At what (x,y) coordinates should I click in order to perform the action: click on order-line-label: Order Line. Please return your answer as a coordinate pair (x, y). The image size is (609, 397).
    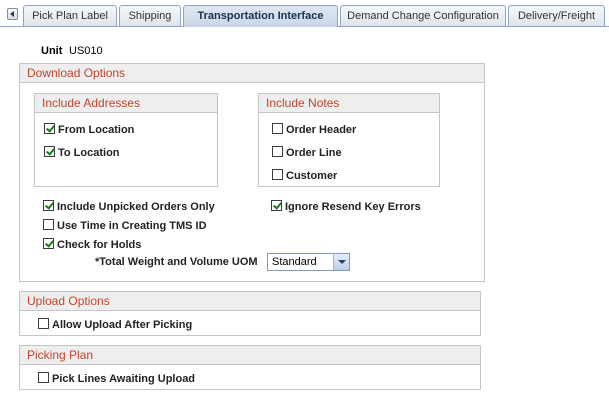
    Looking at the image, I should click on (314, 153).